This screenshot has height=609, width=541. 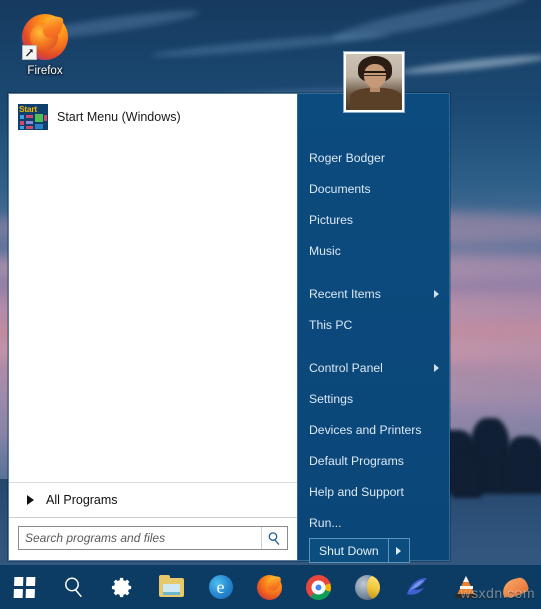 What do you see at coordinates (373, 324) in the screenshot?
I see `menu-item-this-pc: This PC` at bounding box center [373, 324].